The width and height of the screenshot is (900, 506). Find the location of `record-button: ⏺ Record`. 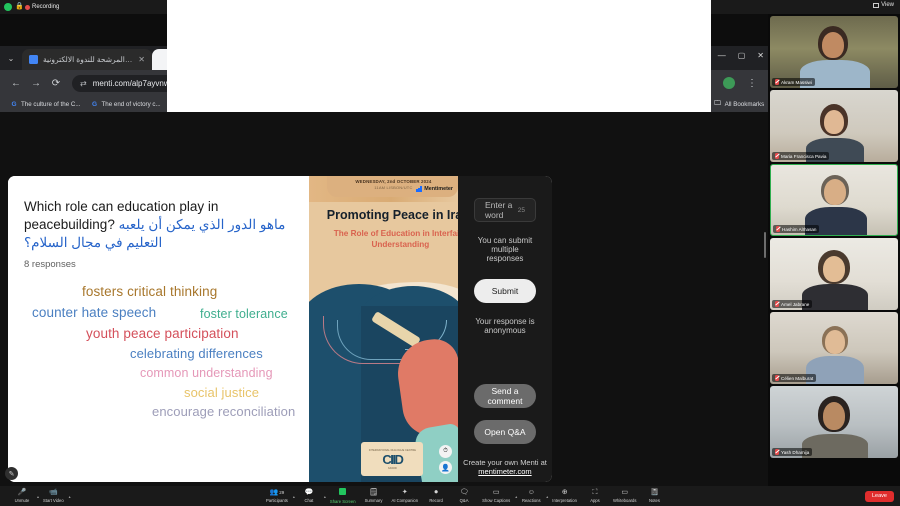

record-button: ⏺ Record is located at coordinates (436, 496).